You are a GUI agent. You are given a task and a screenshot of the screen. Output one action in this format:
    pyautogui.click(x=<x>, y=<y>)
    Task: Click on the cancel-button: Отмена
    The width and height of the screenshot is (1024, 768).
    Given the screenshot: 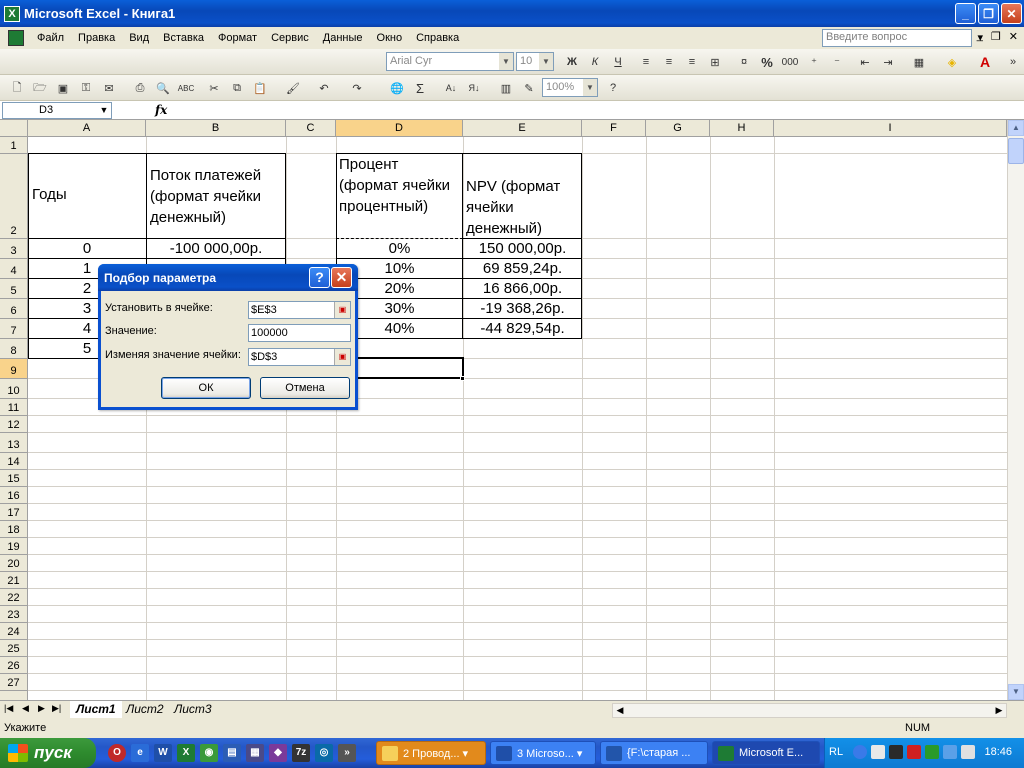 What is the action you would take?
    pyautogui.click(x=305, y=388)
    